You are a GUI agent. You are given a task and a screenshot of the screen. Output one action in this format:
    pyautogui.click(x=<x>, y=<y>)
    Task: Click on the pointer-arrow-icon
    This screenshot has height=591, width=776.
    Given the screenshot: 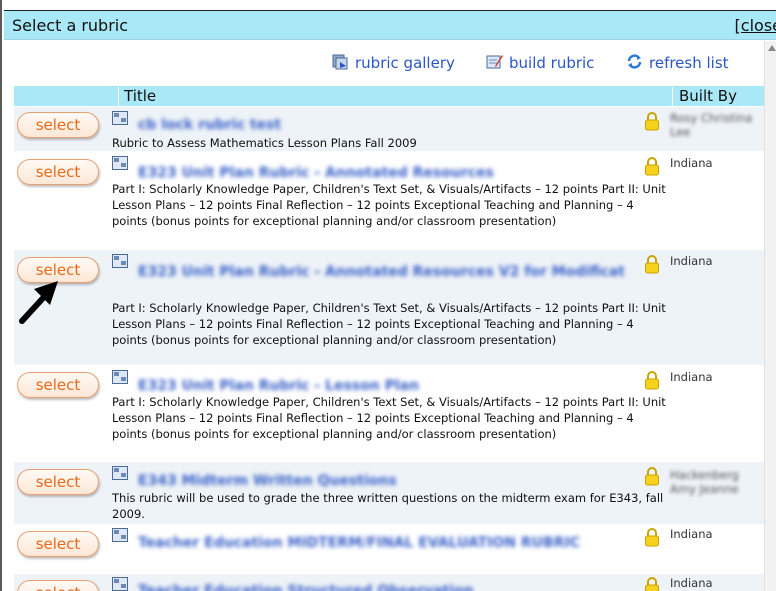 What is the action you would take?
    pyautogui.click(x=38, y=302)
    